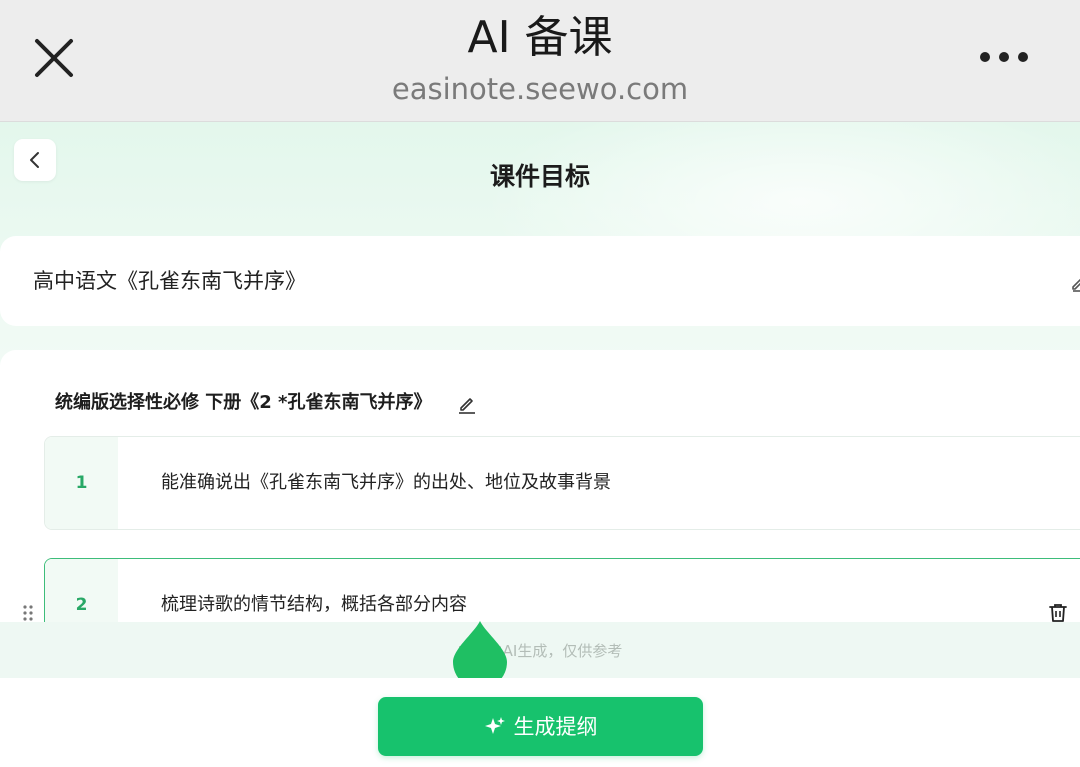  Describe the element at coordinates (540, 281) in the screenshot. I see `course-card: 高中语文《孔雀东南飞并序》` at that location.